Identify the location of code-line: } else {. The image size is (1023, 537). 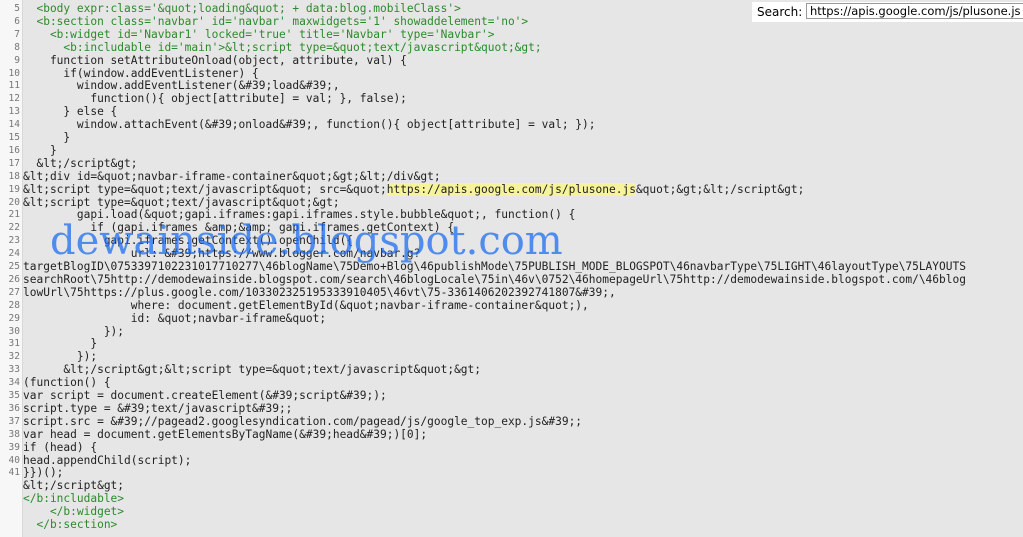
(70, 111).